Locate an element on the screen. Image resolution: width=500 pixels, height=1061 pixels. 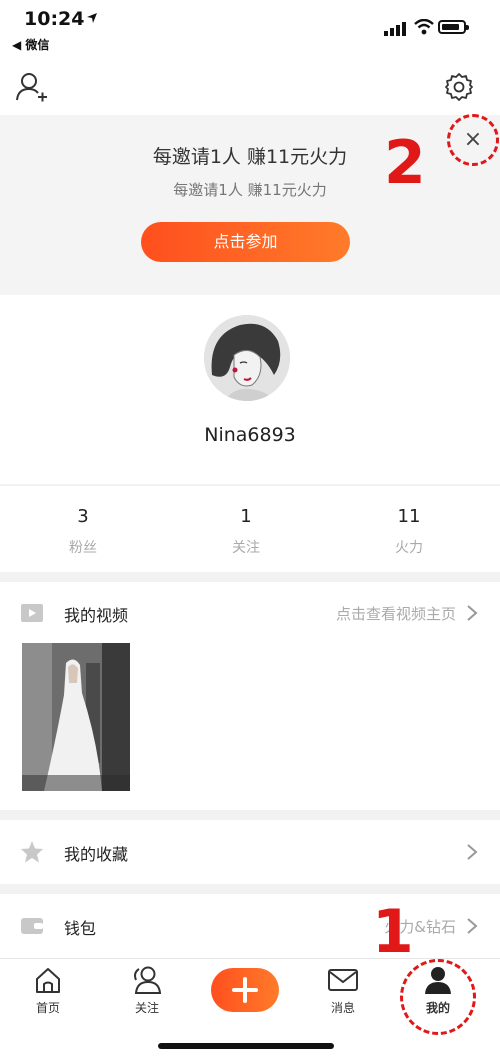
back-to-wechat: ◀ 微信 is located at coordinates (30, 44).